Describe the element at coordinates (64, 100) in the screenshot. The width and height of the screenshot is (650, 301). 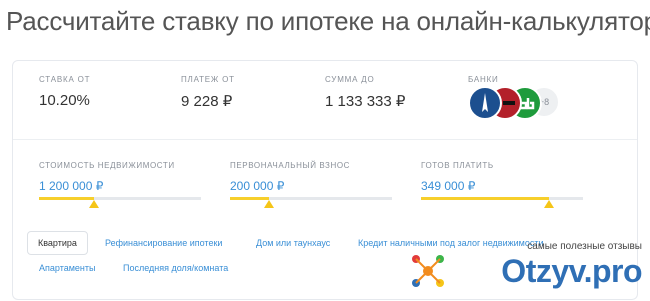
I see `rate-value: 10.20%` at that location.